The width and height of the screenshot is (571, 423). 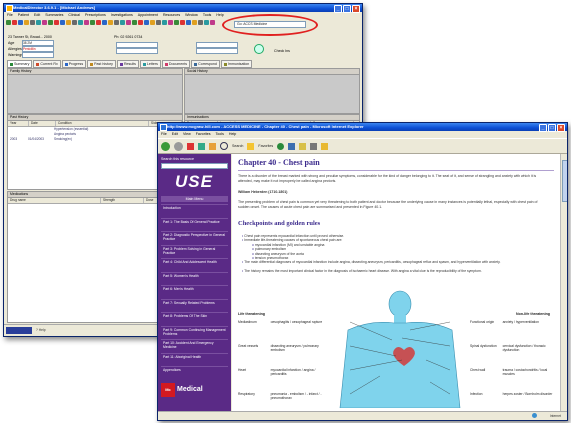 I want to click on mail-icon, so click(x=303, y=146).